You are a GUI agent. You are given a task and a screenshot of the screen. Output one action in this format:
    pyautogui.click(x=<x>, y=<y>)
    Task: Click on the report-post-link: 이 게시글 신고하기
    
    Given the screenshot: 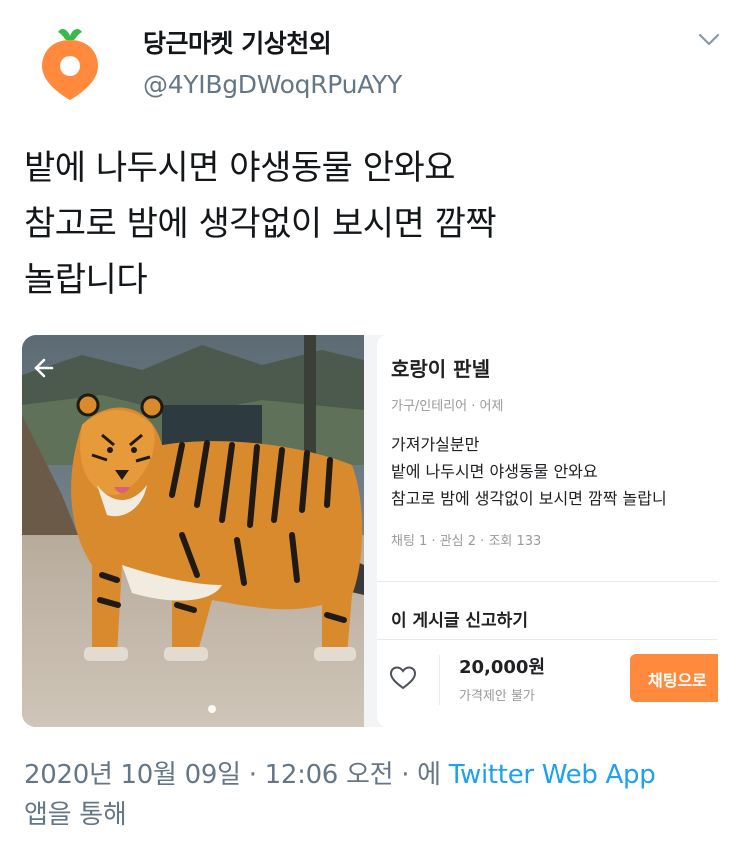 What is the action you would take?
    pyautogui.click(x=459, y=618)
    